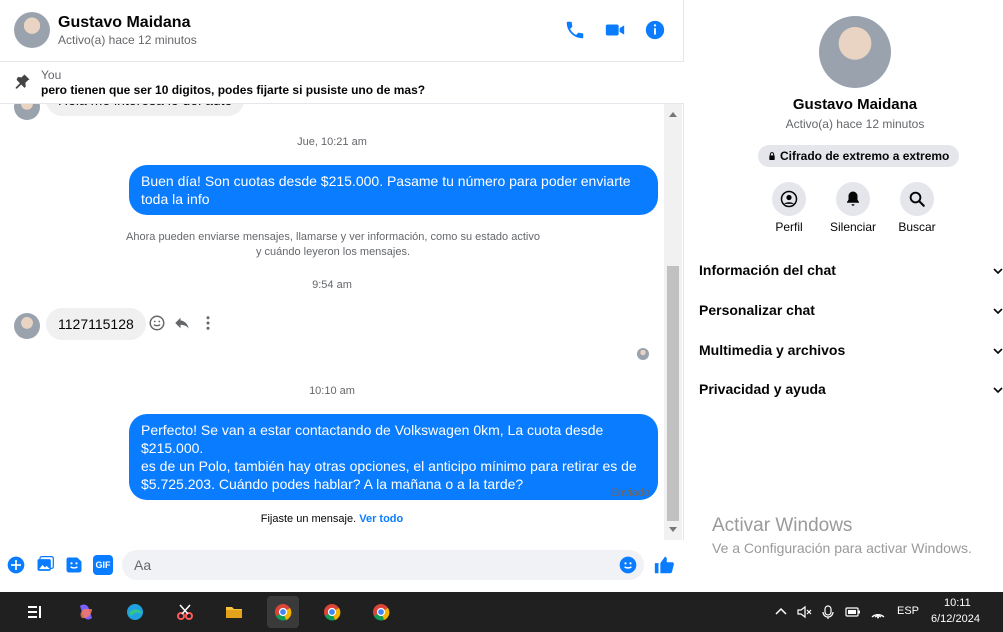  What do you see at coordinates (853, 612) in the screenshot?
I see `battery-icon` at bounding box center [853, 612].